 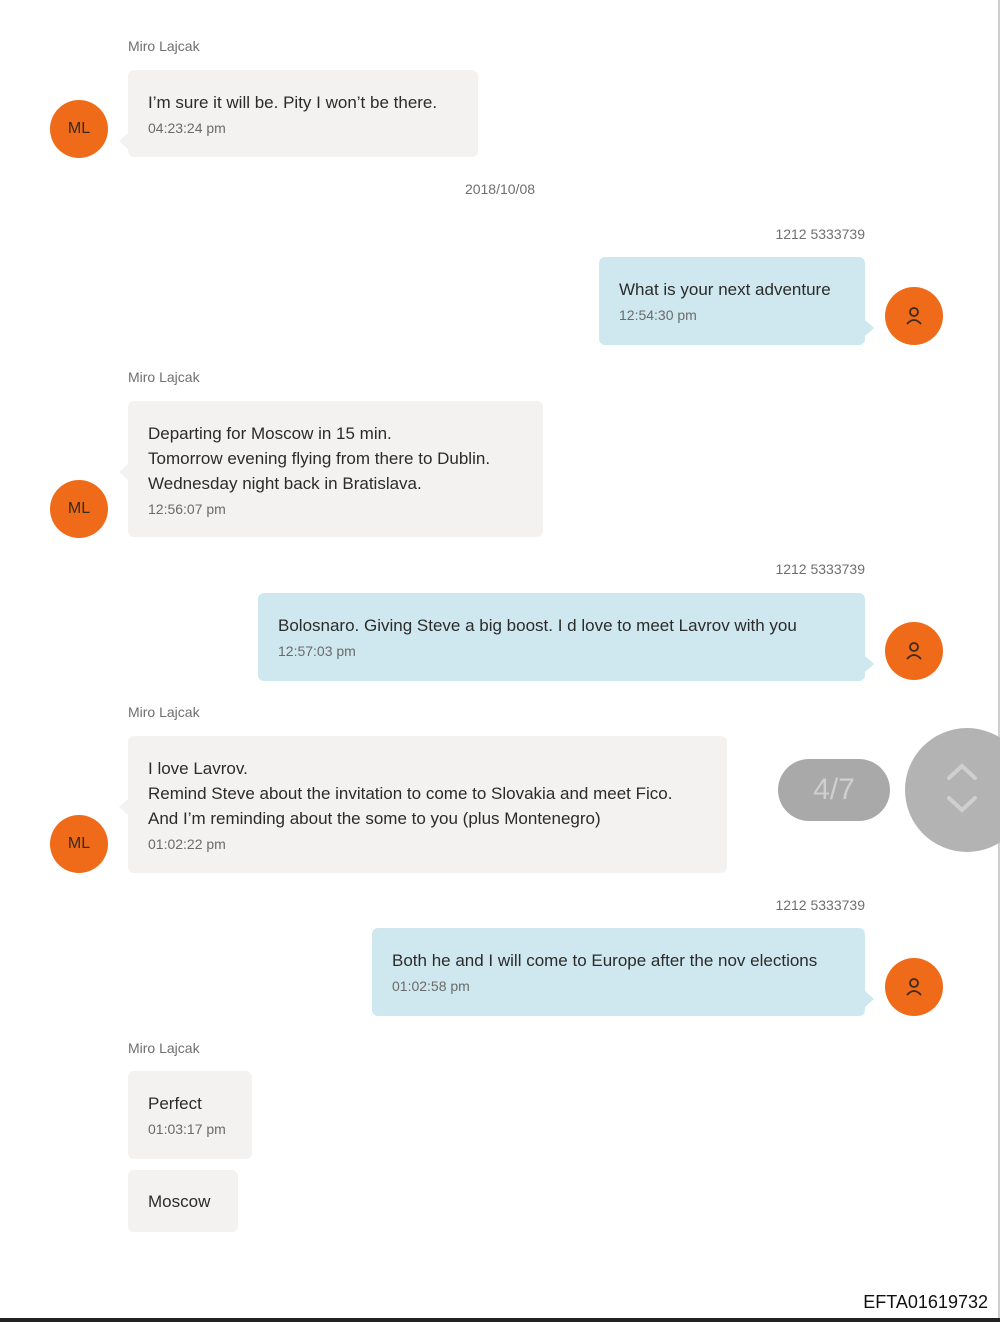 I want to click on message-bubble-incoming: Perfect 01:03:17 pm, so click(x=190, y=1115).